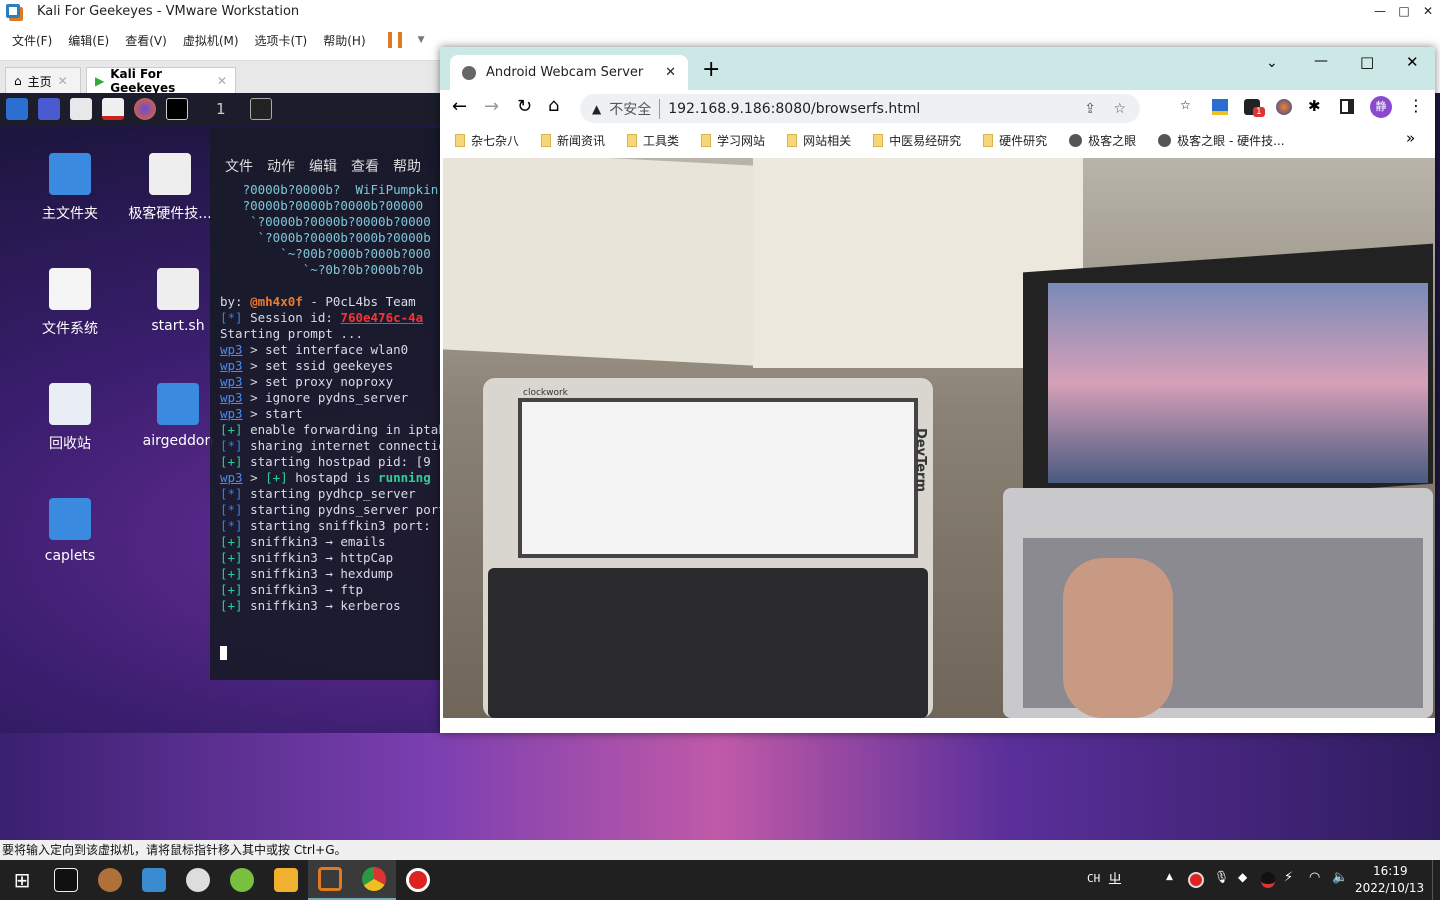 This screenshot has height=900, width=1440. I want to click on terminal-menu-edit: 编辑, so click(323, 166).